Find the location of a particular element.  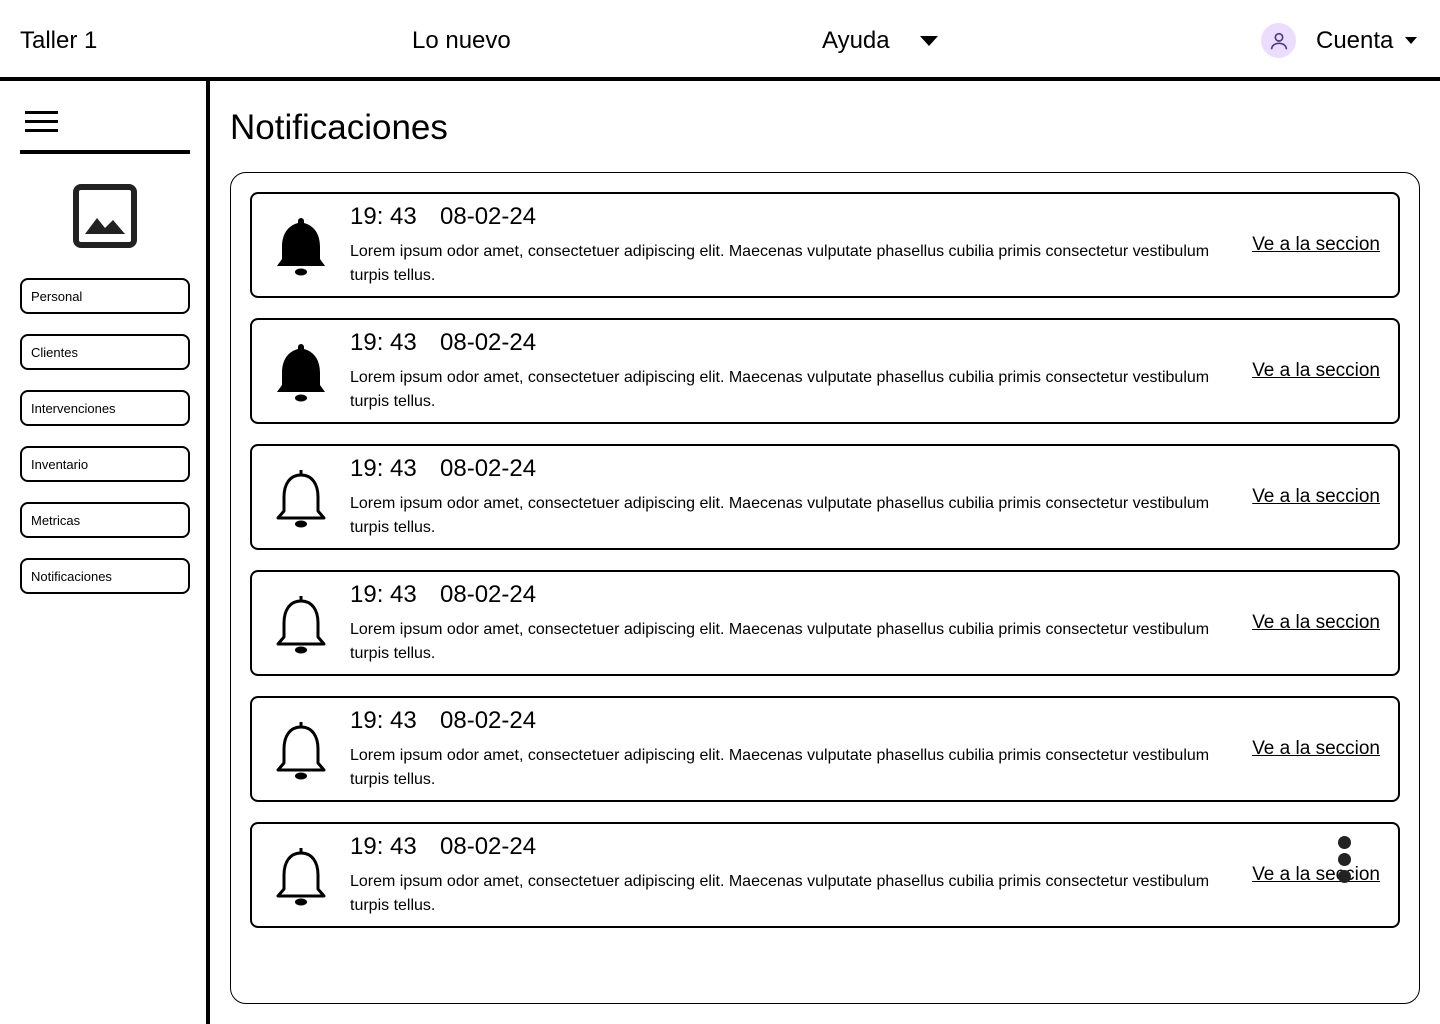

nav-whats-new: Lo nuevo is located at coordinates (461, 41).